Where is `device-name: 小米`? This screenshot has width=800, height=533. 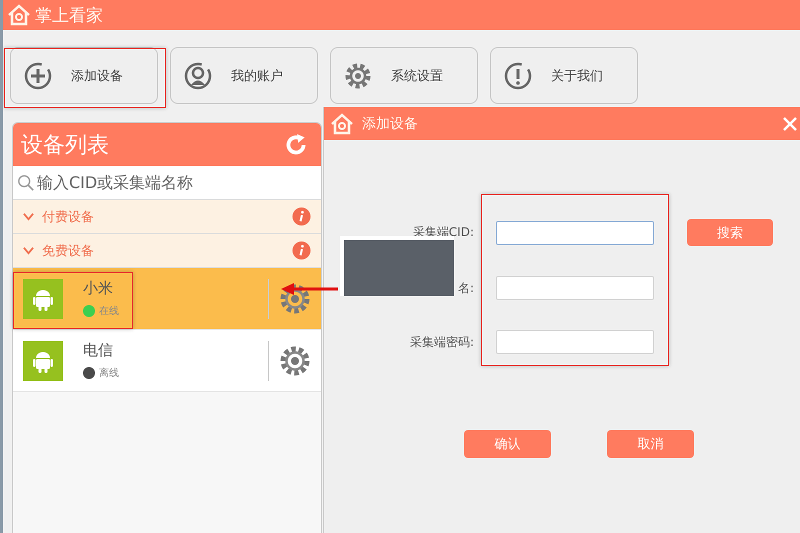
device-name: 小米 is located at coordinates (98, 288).